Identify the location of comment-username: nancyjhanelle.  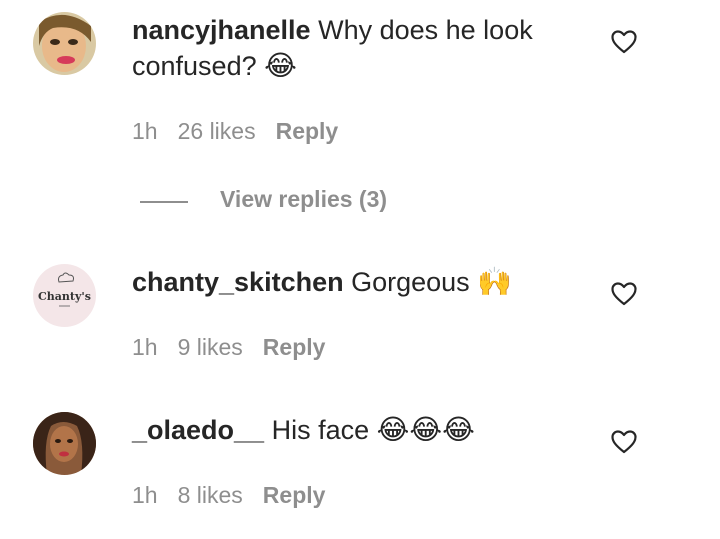
(221, 30).